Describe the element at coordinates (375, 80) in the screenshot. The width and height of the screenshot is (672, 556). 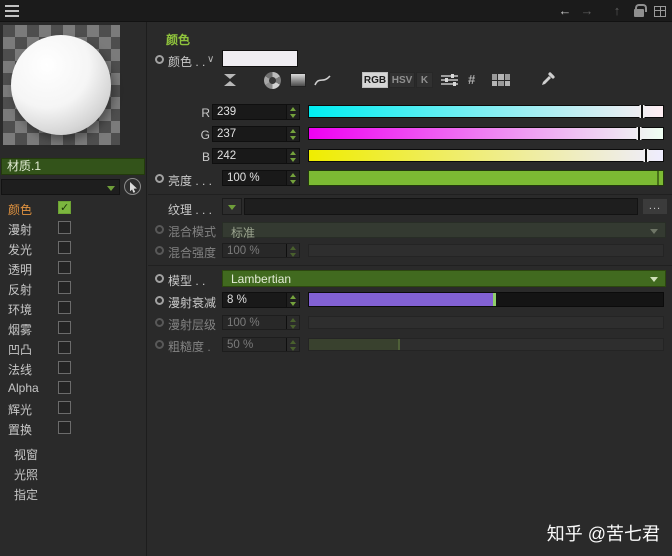
I see `rgb-mode-button: RGB` at that location.